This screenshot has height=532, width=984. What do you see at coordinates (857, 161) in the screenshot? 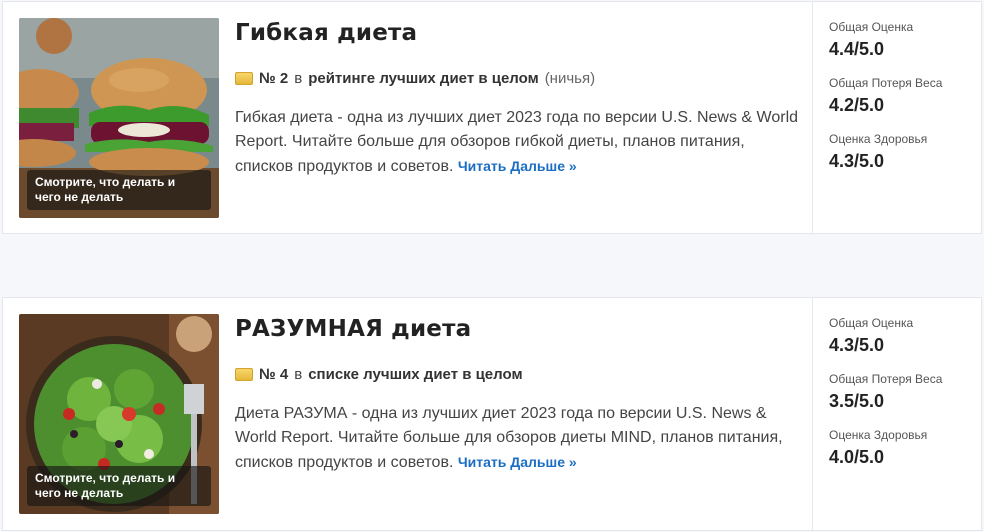
I see `health-score-value: 4.3/5.0` at bounding box center [857, 161].